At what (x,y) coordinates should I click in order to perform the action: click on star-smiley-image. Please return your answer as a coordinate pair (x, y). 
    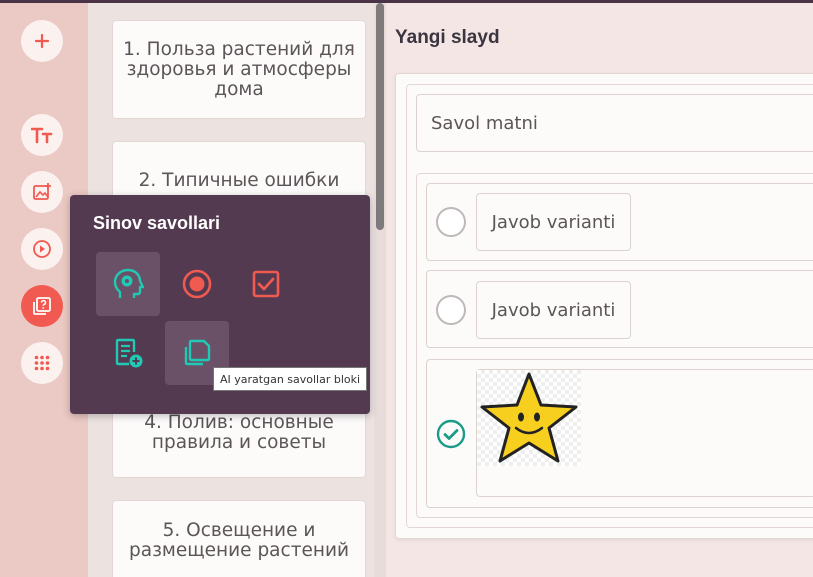
    Looking at the image, I should click on (529, 417).